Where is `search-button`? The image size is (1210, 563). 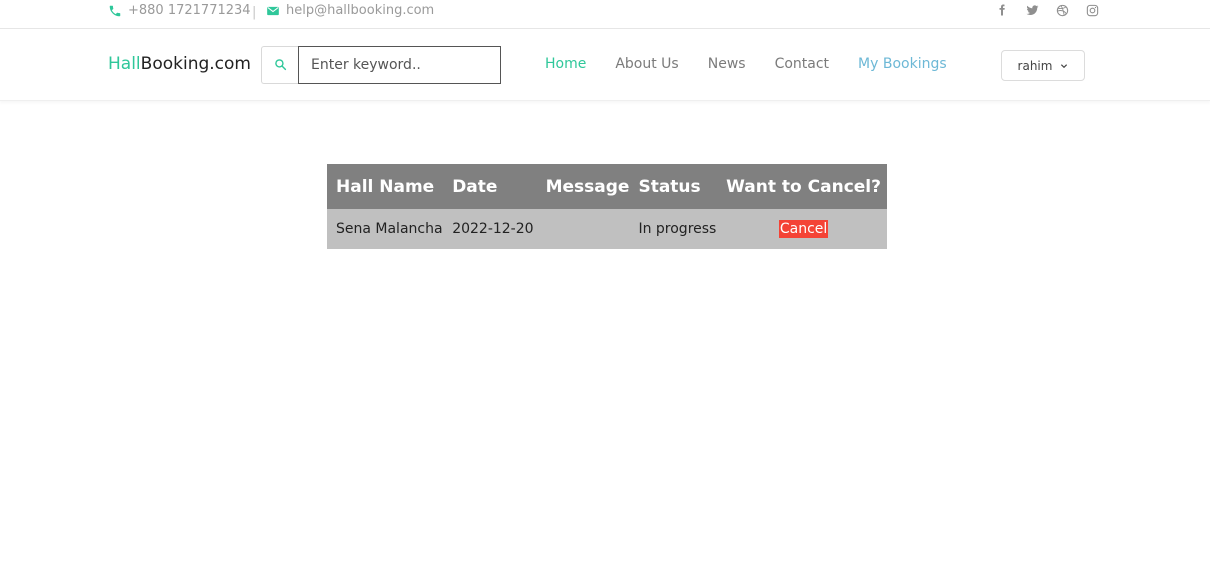 search-button is located at coordinates (280, 65).